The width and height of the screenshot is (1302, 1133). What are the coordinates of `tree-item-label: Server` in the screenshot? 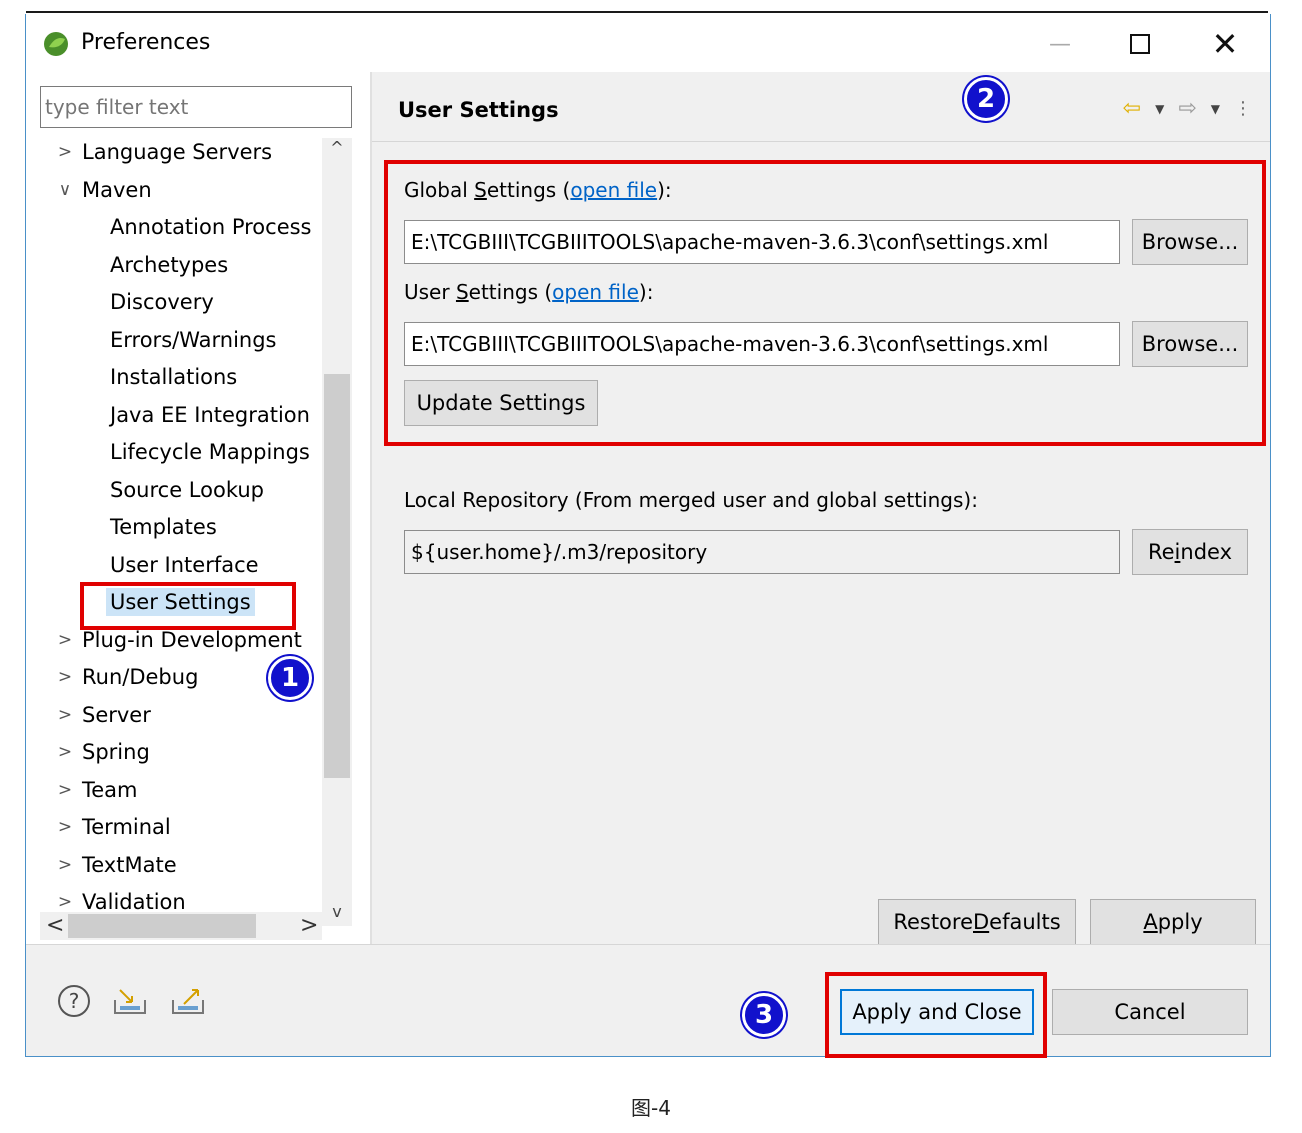 It's located at (116, 714).